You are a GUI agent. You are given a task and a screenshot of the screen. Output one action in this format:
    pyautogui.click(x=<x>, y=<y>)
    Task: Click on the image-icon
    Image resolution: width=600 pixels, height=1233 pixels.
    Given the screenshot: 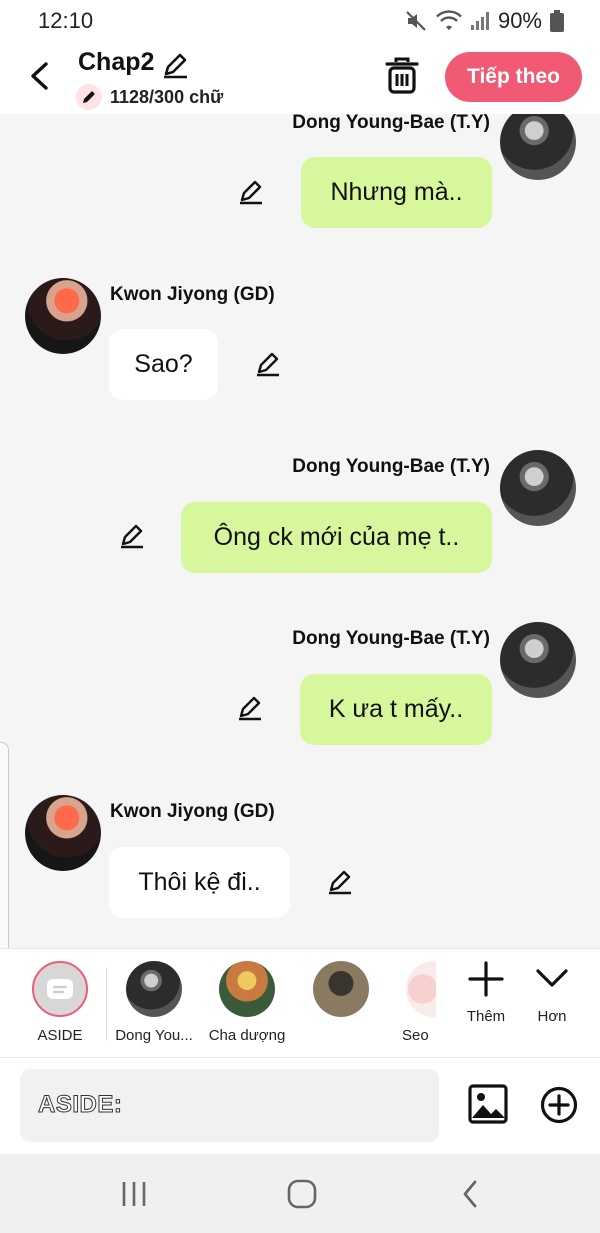 What is the action you would take?
    pyautogui.click(x=488, y=1104)
    